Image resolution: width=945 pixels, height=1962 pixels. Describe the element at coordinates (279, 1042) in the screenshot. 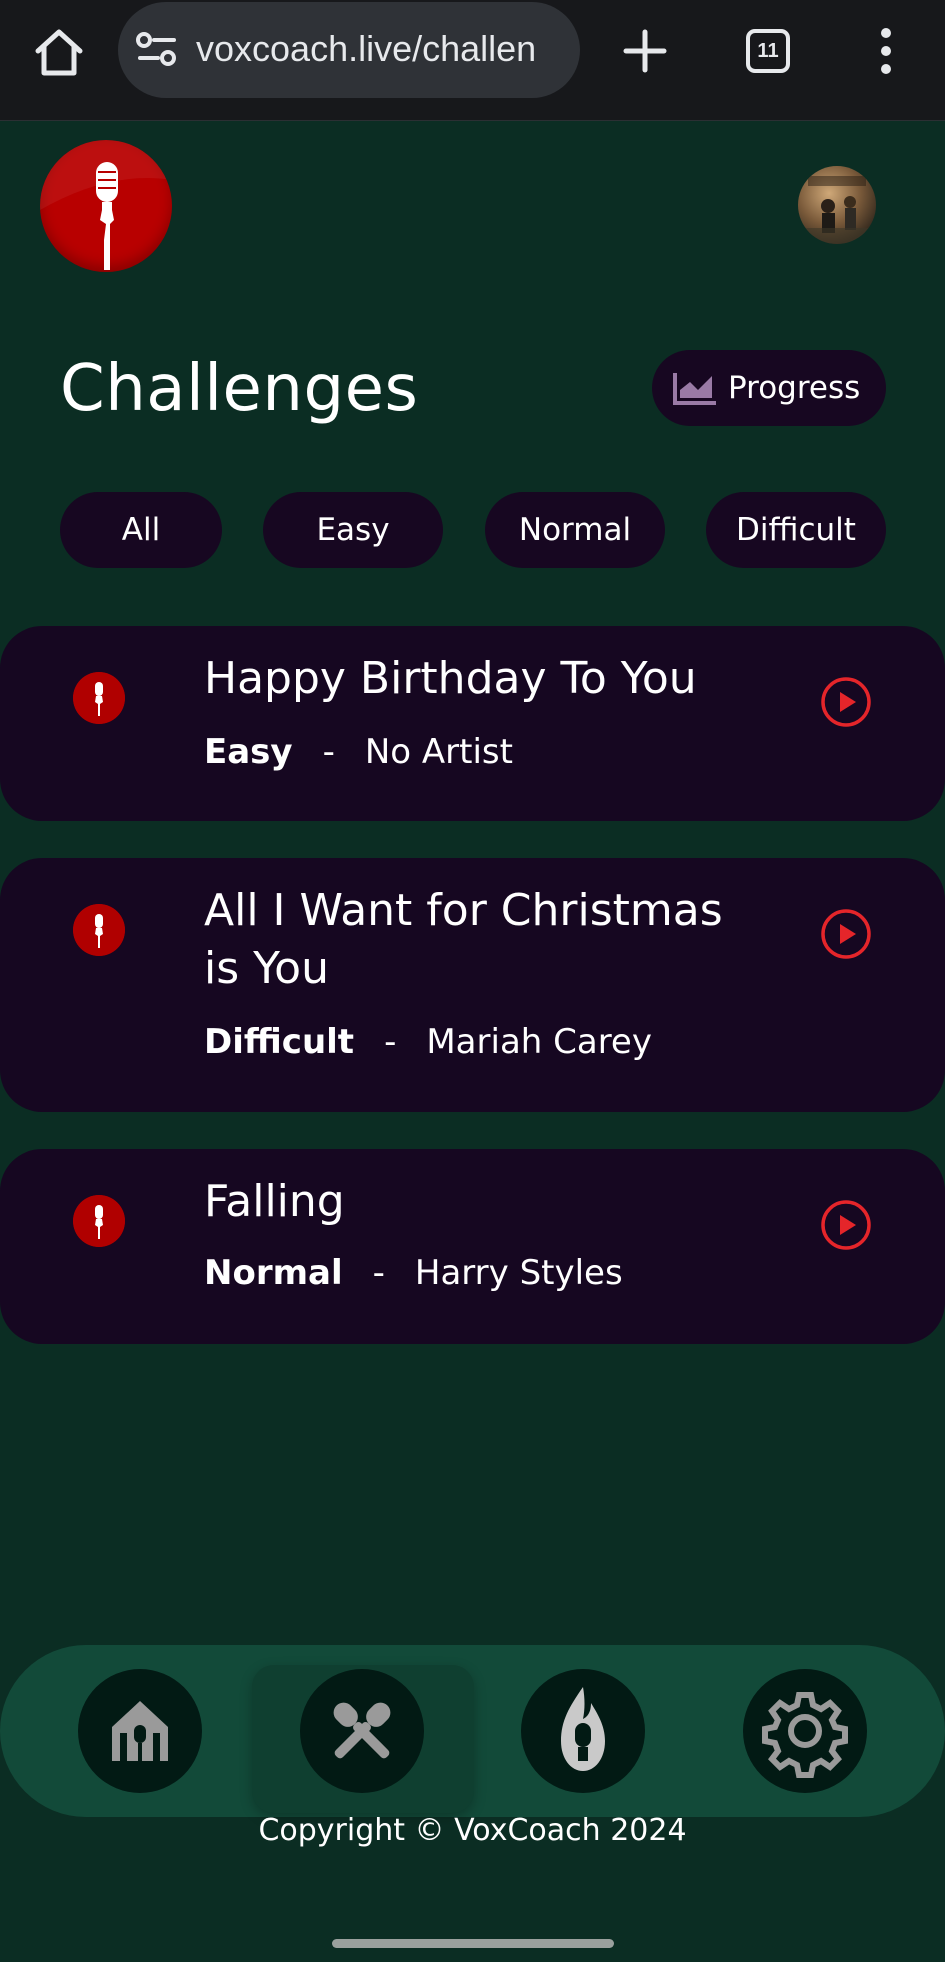

I see `difficulty-label: Difficult` at that location.